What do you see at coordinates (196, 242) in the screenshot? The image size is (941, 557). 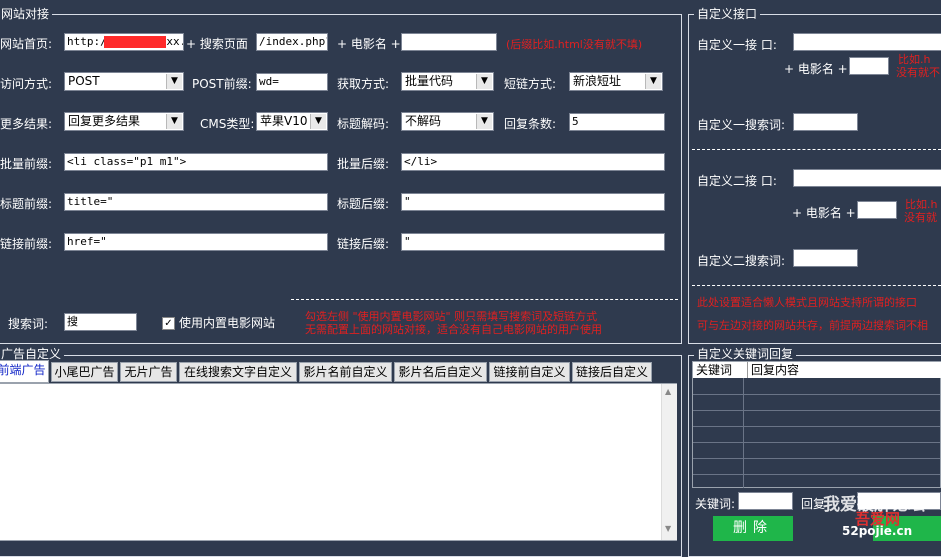 I see `link-prefix-input: href="` at bounding box center [196, 242].